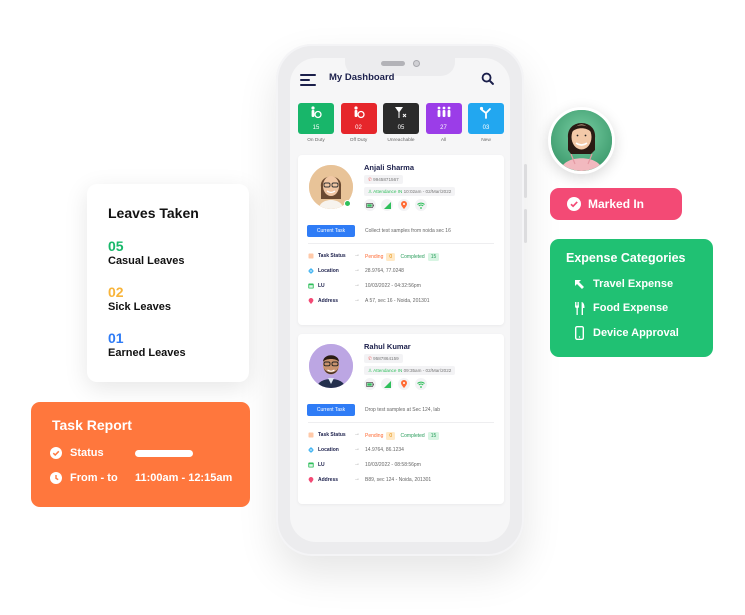 The image size is (745, 615). Describe the element at coordinates (579, 333) in the screenshot. I see `mobile-device-icon` at that location.